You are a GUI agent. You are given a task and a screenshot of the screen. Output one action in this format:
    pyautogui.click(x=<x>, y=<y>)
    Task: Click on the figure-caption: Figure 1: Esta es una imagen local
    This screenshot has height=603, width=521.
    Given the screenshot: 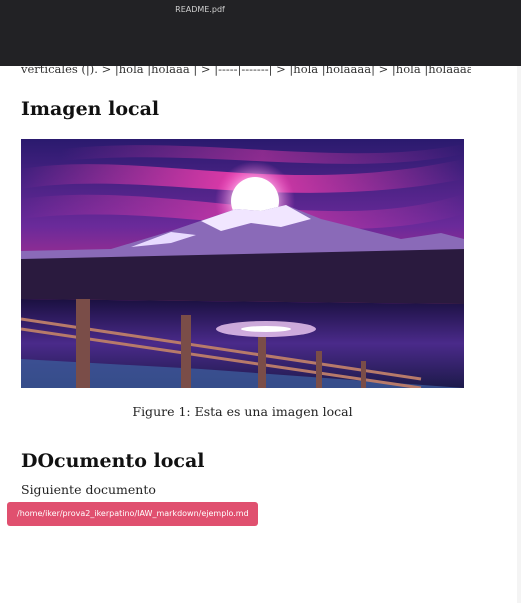 What is the action you would take?
    pyautogui.click(x=242, y=411)
    